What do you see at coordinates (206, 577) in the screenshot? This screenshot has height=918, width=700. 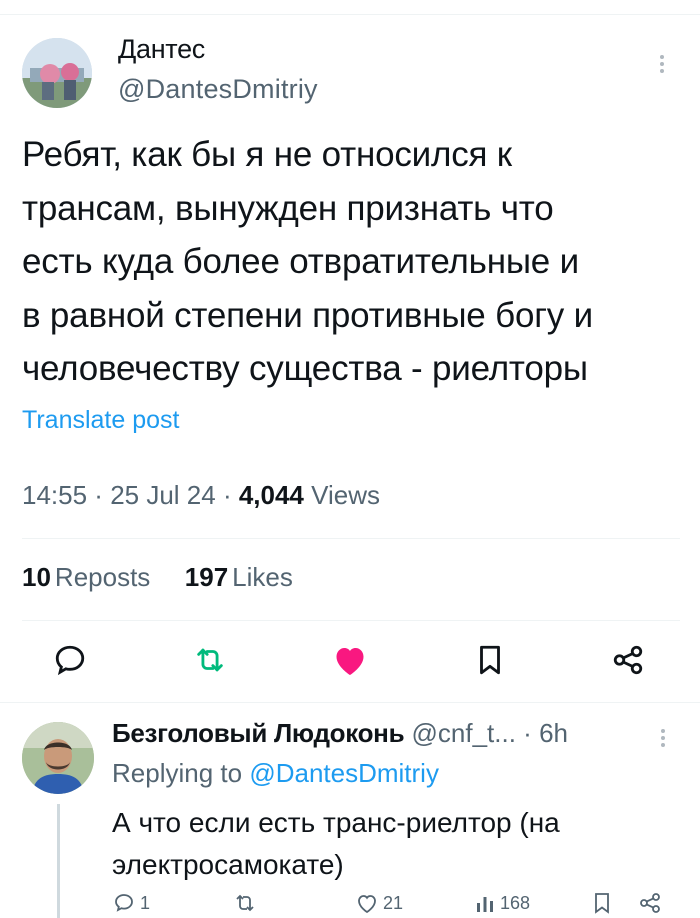 I see `likes-count: 197` at bounding box center [206, 577].